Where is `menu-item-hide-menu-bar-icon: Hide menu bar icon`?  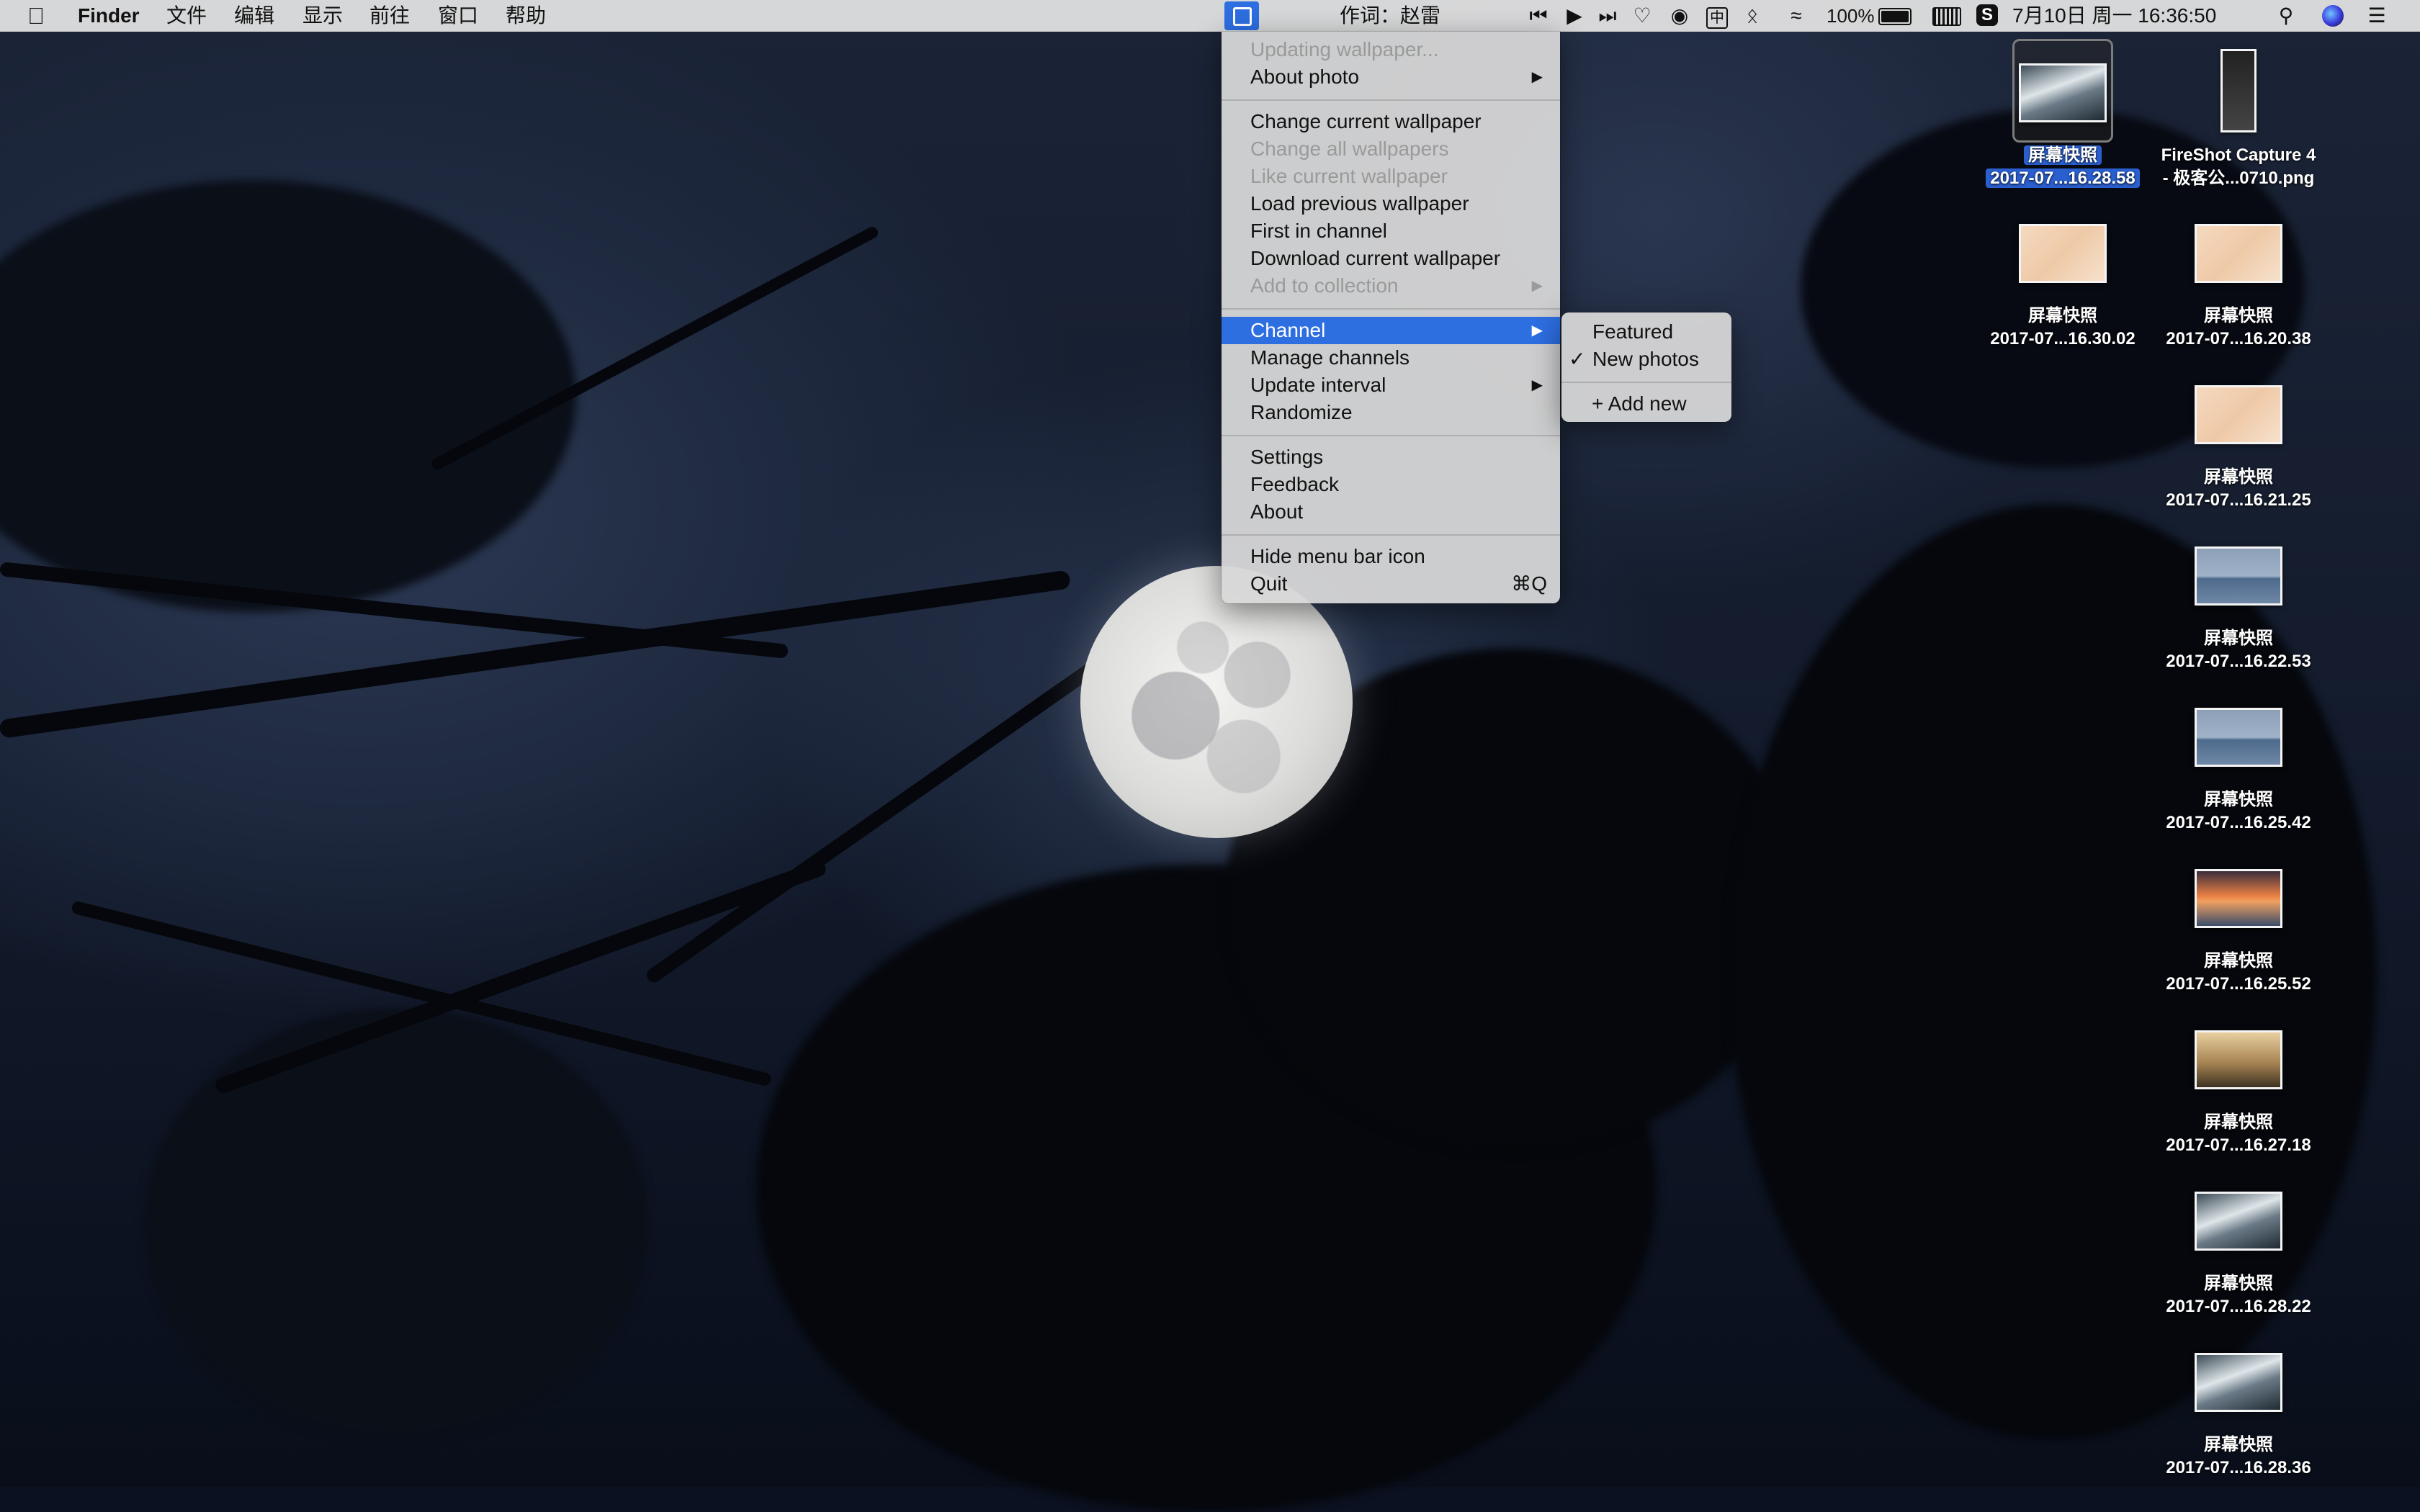 menu-item-hide-menu-bar-icon: Hide menu bar icon is located at coordinates (1391, 556).